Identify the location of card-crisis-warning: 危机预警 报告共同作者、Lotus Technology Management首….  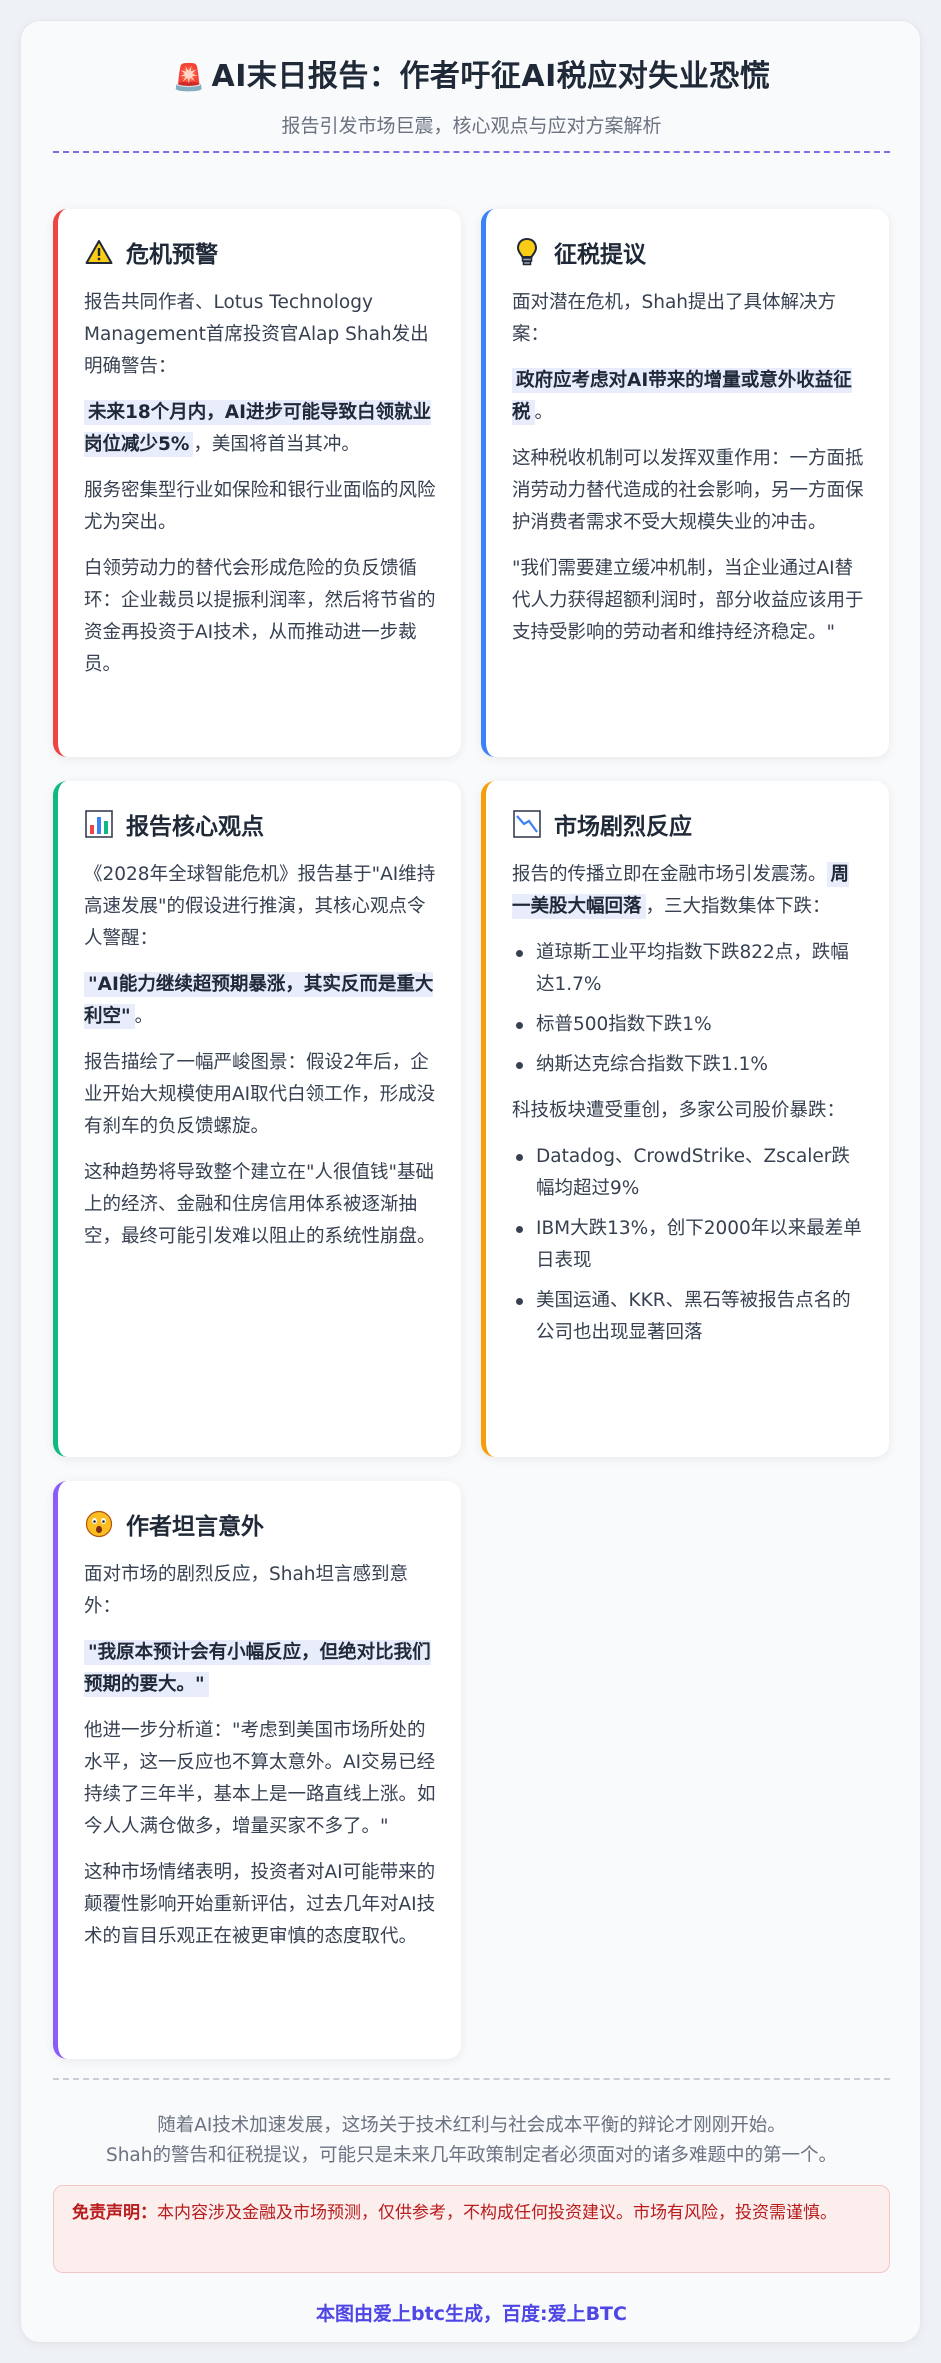
(257, 483).